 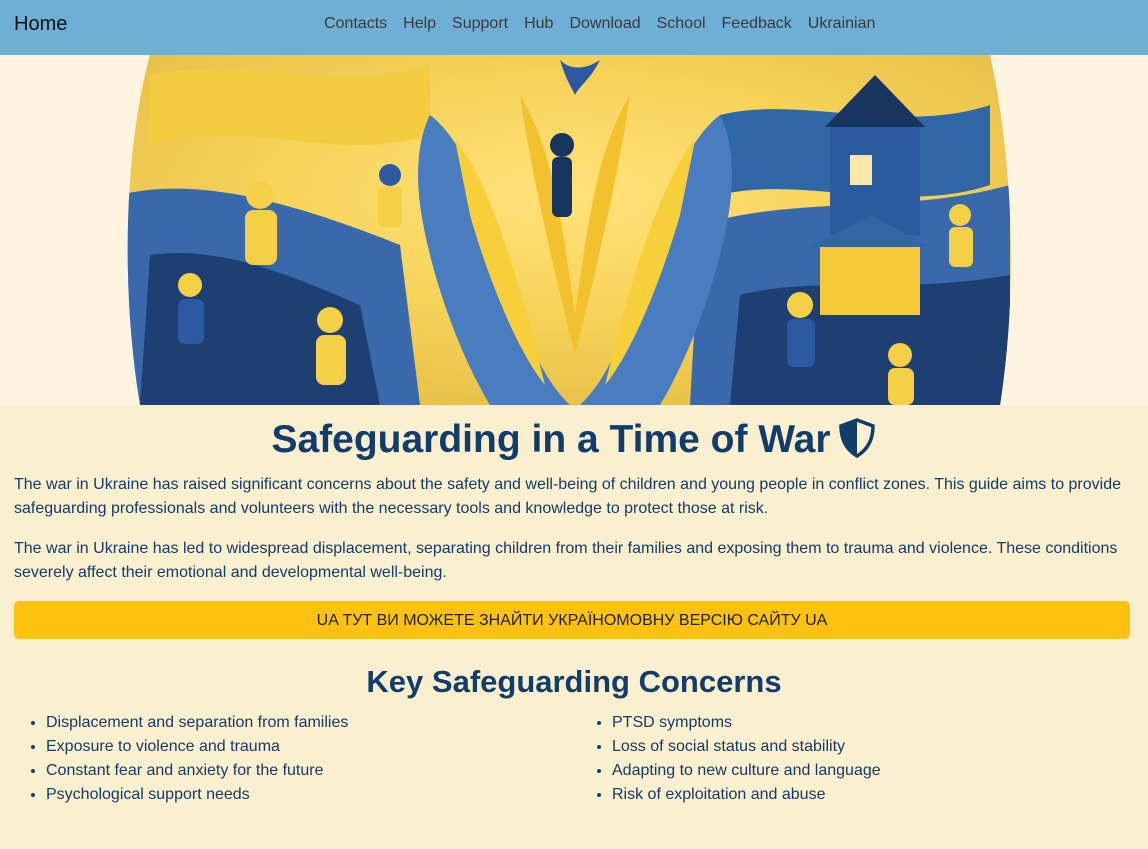 I want to click on nav-link-help: Help, so click(x=419, y=24).